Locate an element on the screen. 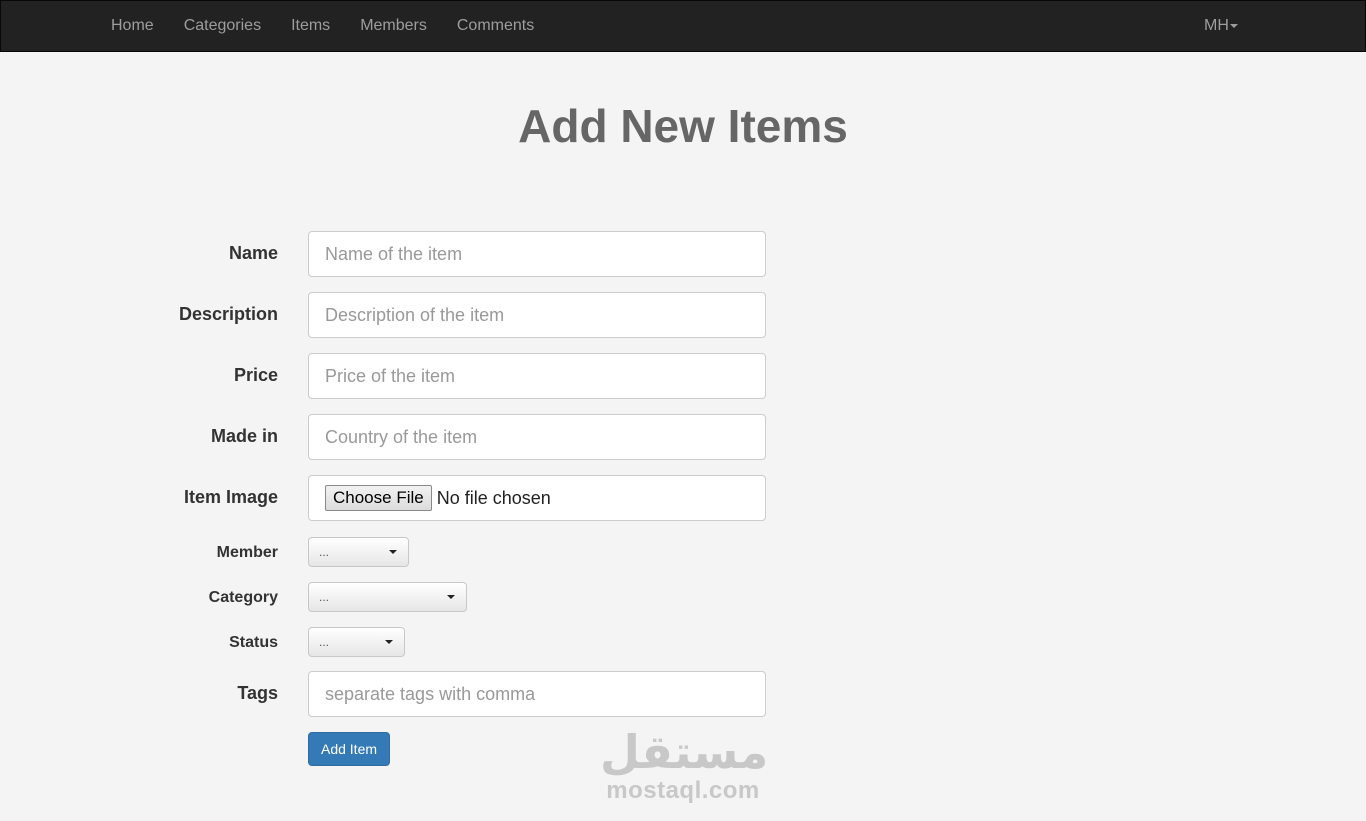 The height and width of the screenshot is (821, 1366). description-label: Description is located at coordinates (228, 314).